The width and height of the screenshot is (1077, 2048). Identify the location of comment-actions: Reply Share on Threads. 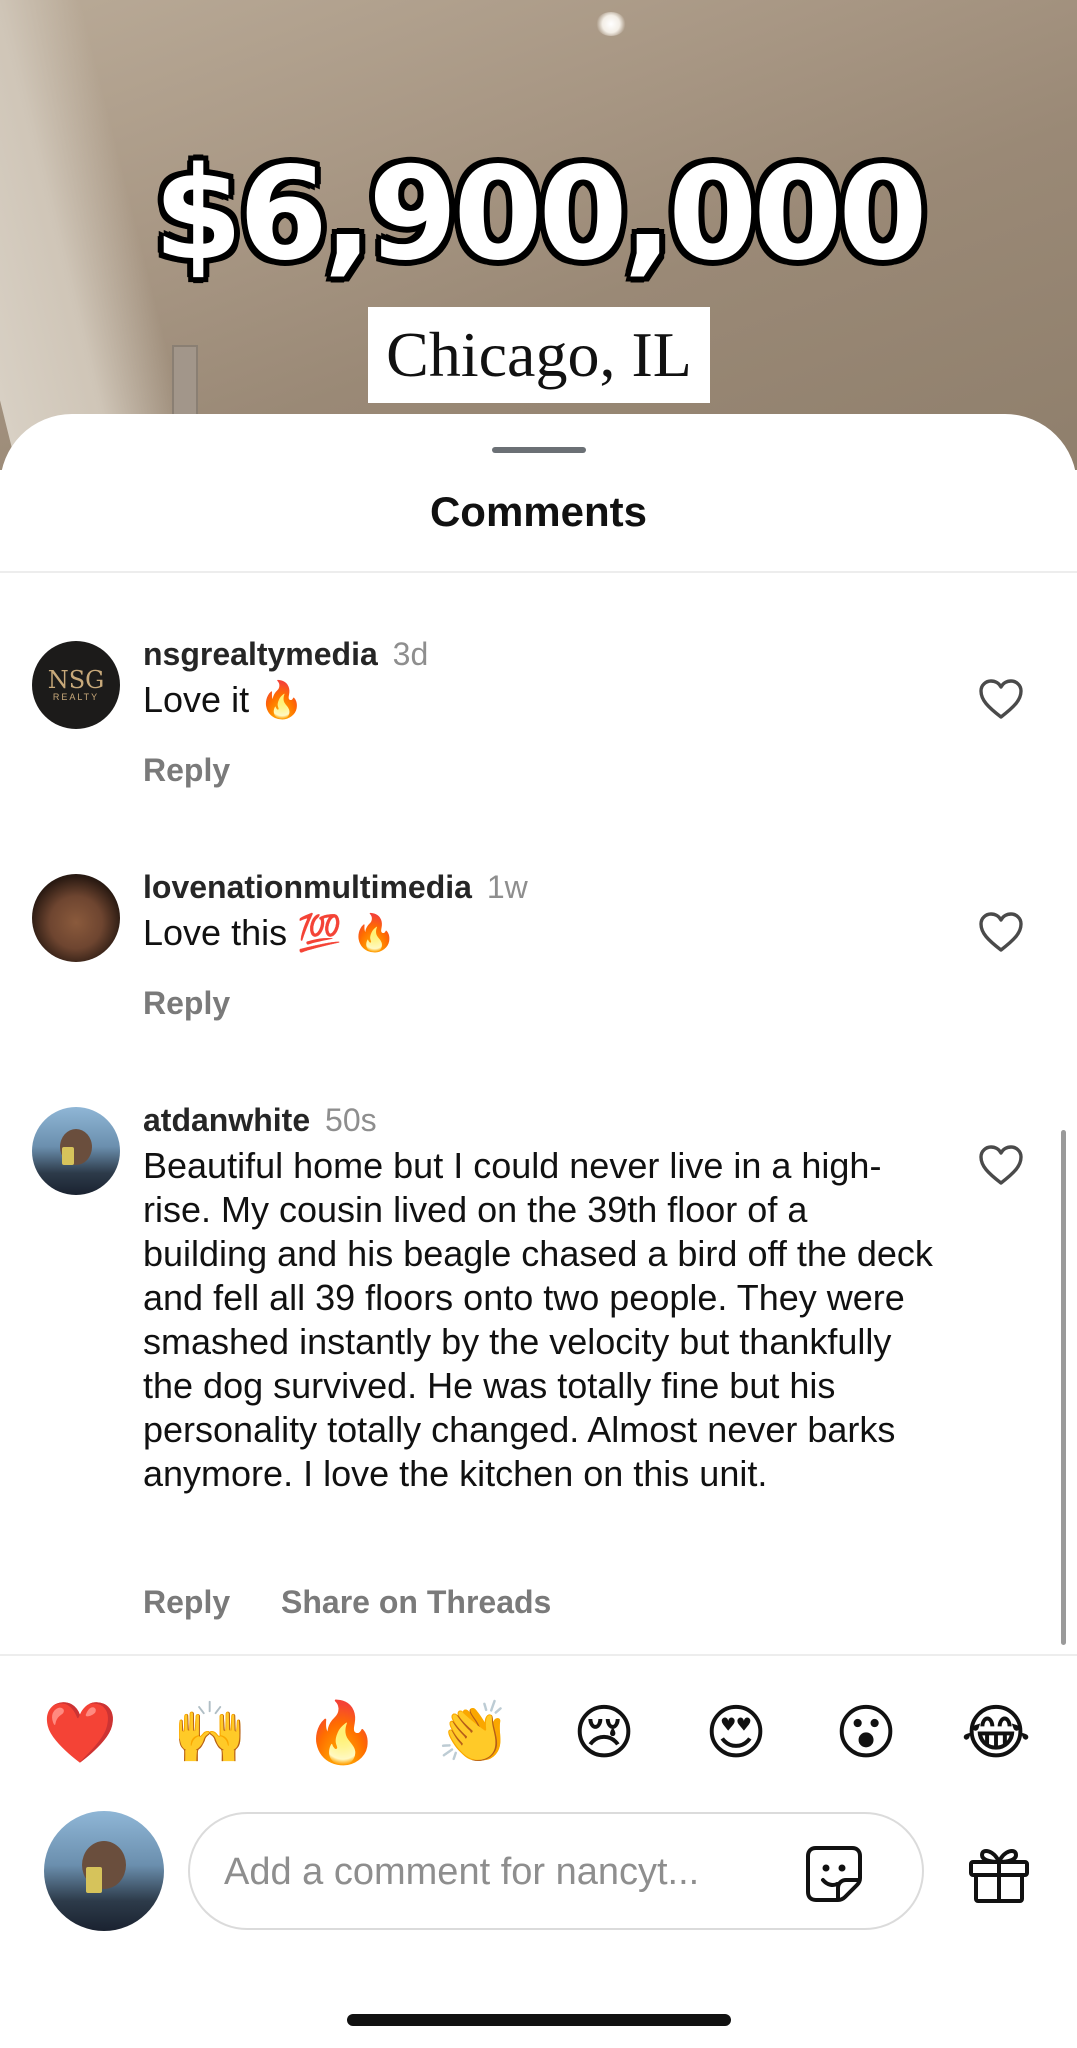
(368, 1602).